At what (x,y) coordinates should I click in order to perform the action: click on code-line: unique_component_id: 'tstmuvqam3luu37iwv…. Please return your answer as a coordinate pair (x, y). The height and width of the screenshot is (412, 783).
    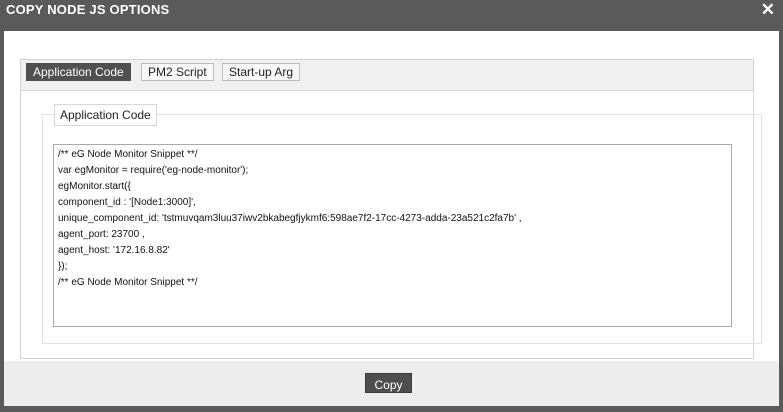
    Looking at the image, I should click on (290, 218).